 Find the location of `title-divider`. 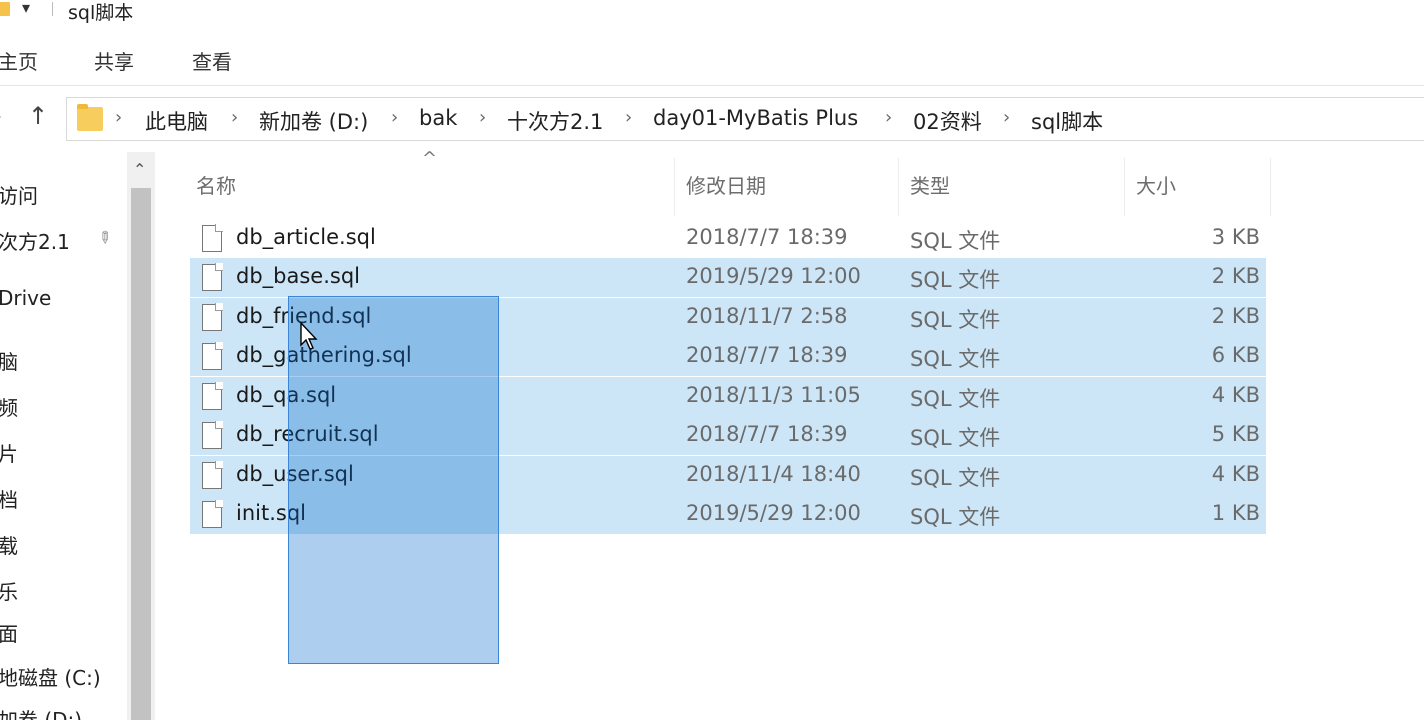

title-divider is located at coordinates (52, 9).